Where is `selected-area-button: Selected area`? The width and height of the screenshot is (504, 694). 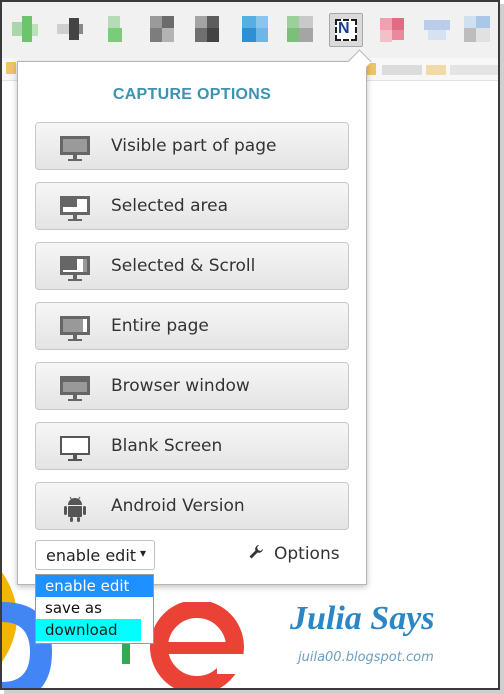
selected-area-button: Selected area is located at coordinates (192, 206).